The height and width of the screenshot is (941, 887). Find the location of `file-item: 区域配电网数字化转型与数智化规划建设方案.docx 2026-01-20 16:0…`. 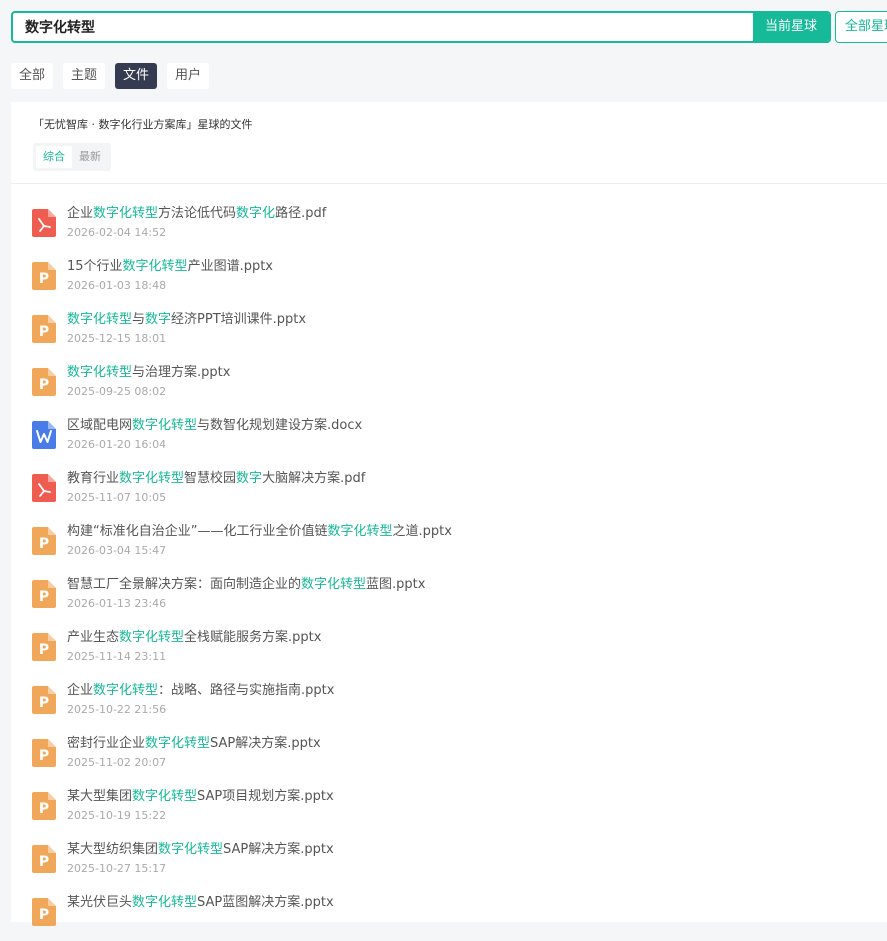

file-item: 区域配电网数字化转型与数智化规划建设方案.docx 2026-01-20 16:0… is located at coordinates (449, 437).